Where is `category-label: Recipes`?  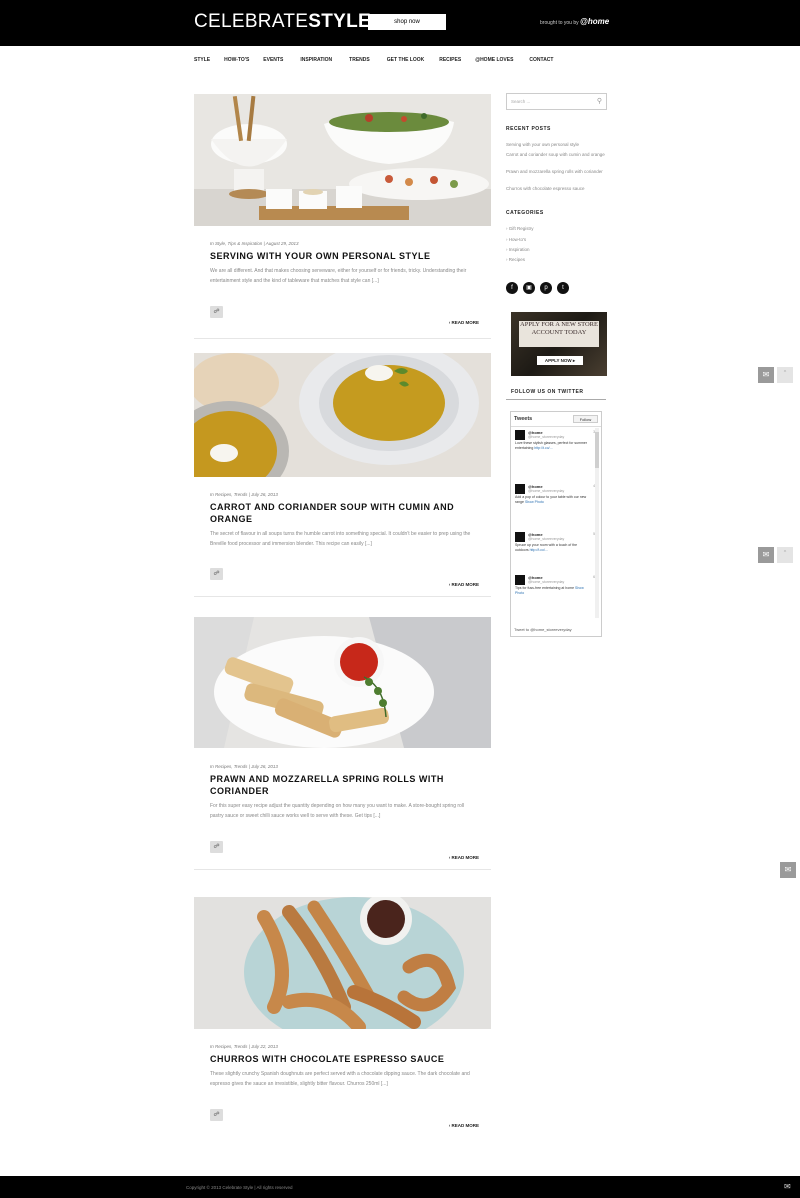 category-label: Recipes is located at coordinates (517, 259).